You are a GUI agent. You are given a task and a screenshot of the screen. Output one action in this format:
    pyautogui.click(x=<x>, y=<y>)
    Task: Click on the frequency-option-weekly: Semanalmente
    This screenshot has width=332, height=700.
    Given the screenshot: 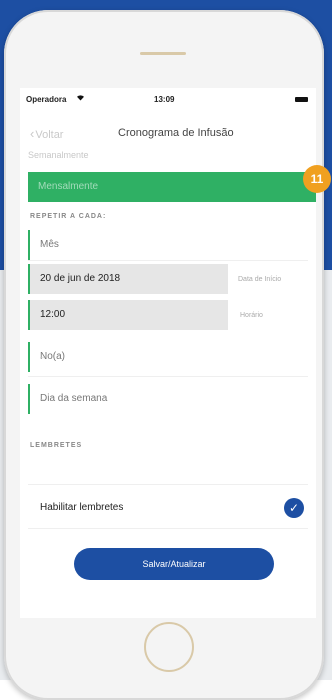 What is the action you would take?
    pyautogui.click(x=168, y=155)
    